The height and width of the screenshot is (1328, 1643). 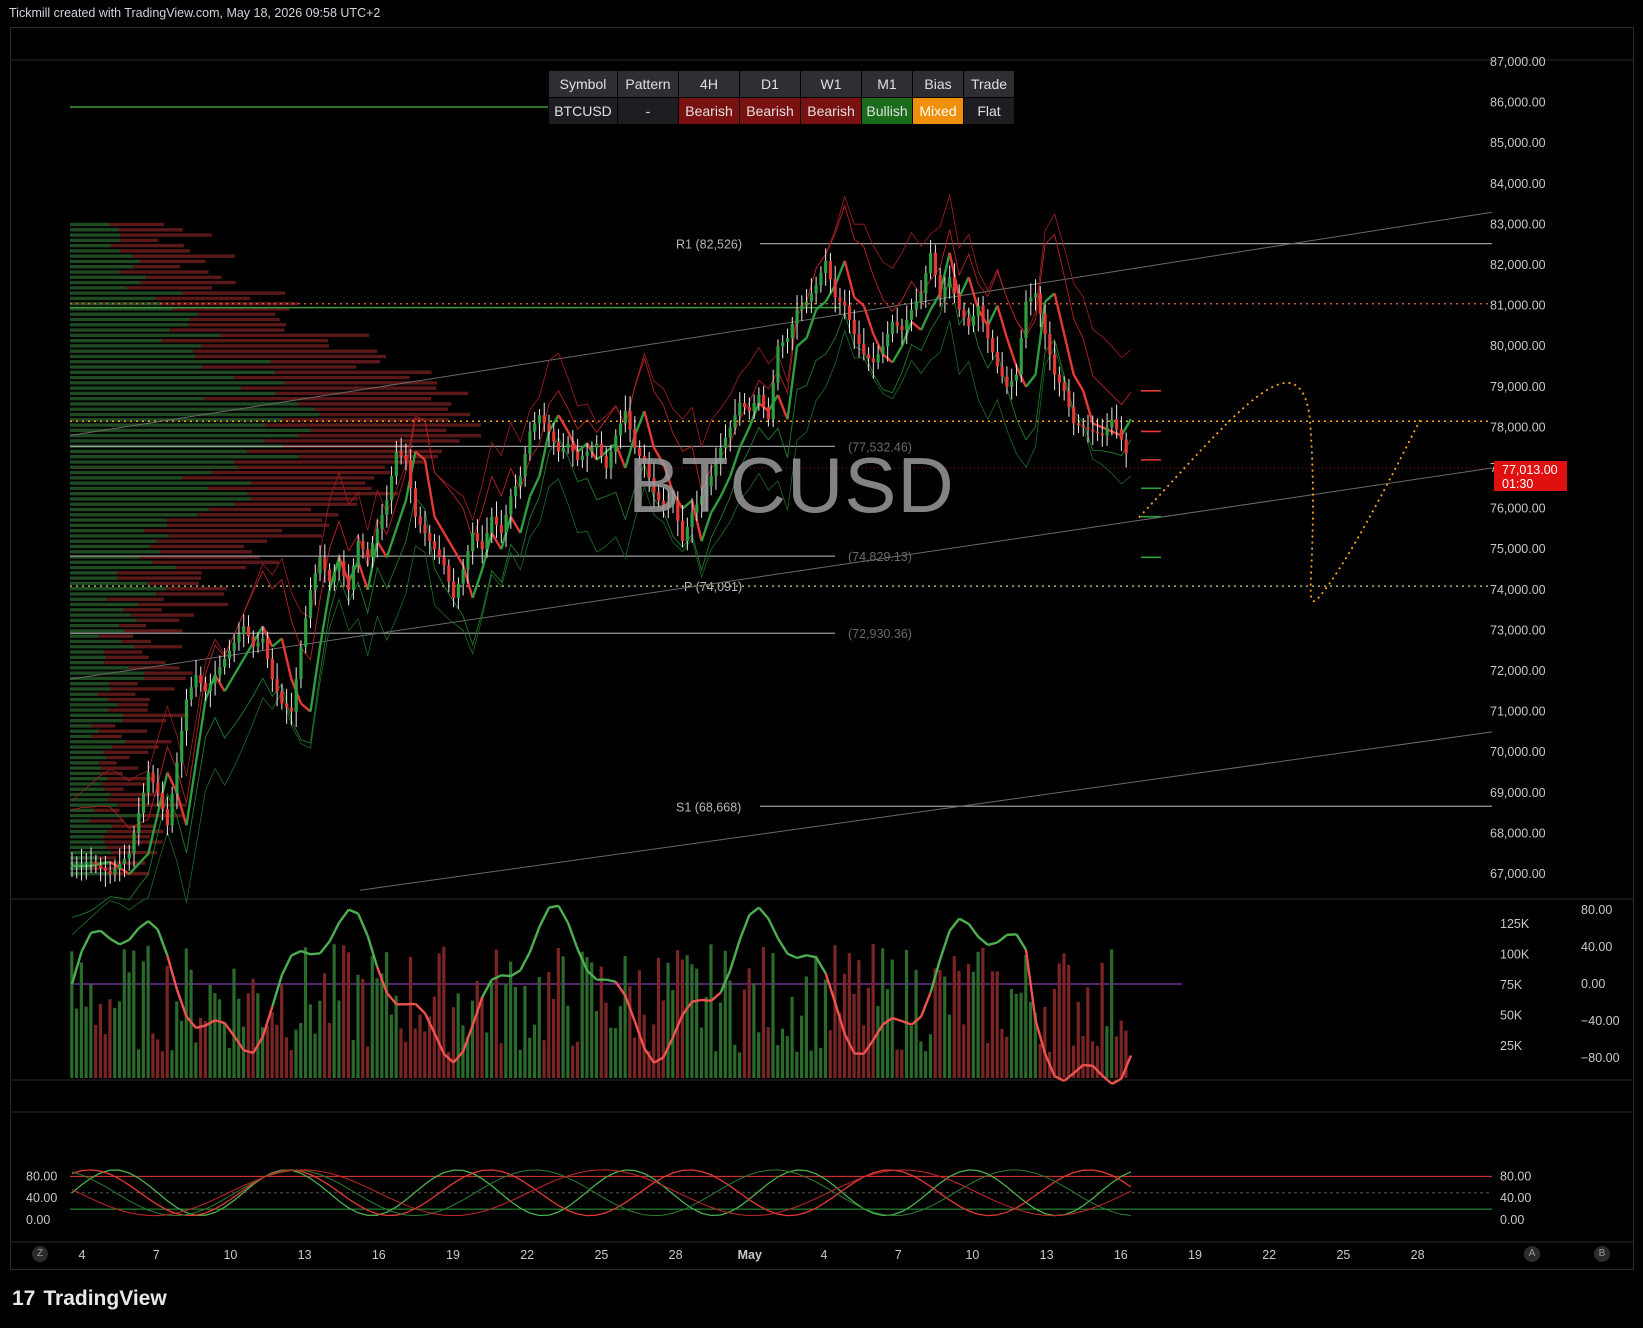 What do you see at coordinates (752, 1255) in the screenshot?
I see `time-axis: 4 7 10 13 16 19 22 25 28 May 4 7 10 13 16 19 22 25 28` at bounding box center [752, 1255].